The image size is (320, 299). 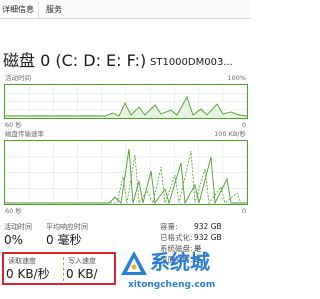 What do you see at coordinates (18, 227) in the screenshot?
I see `active-time-label: 活动时间` at bounding box center [18, 227].